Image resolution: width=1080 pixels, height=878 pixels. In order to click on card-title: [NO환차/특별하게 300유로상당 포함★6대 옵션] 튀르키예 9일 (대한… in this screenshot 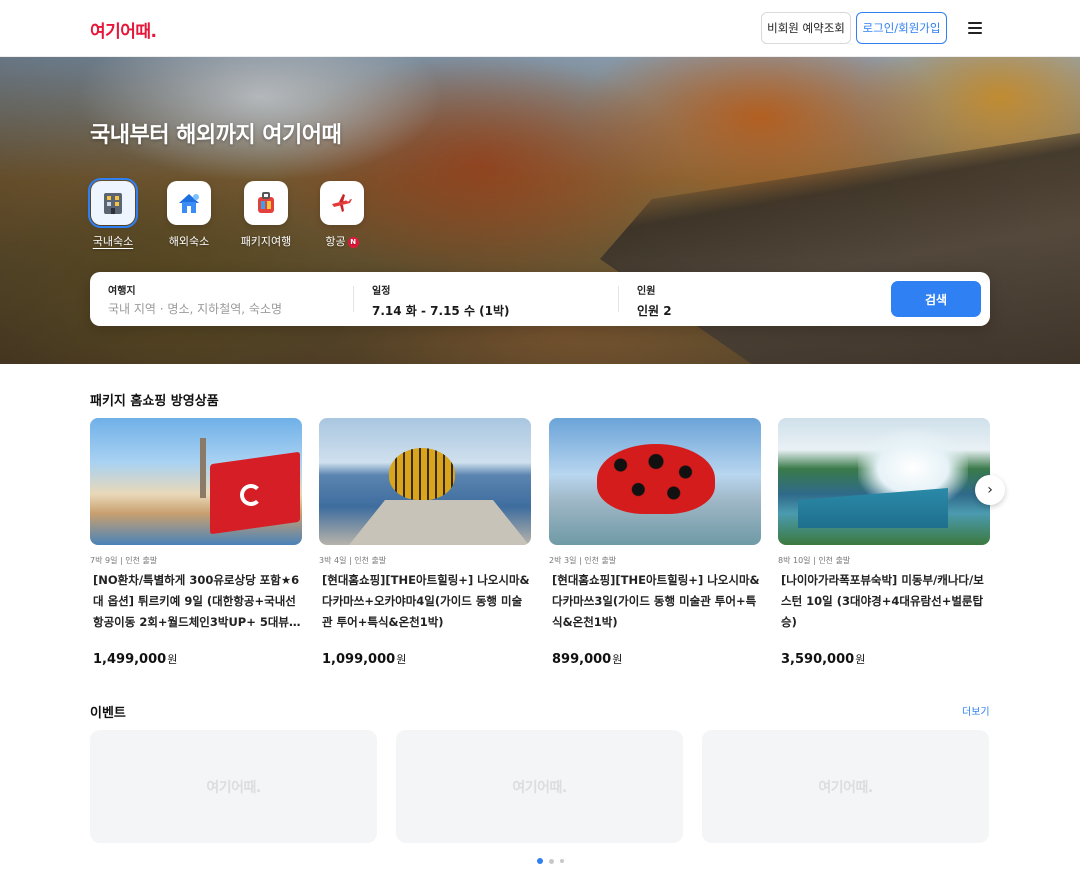, I will do `click(196, 601)`.